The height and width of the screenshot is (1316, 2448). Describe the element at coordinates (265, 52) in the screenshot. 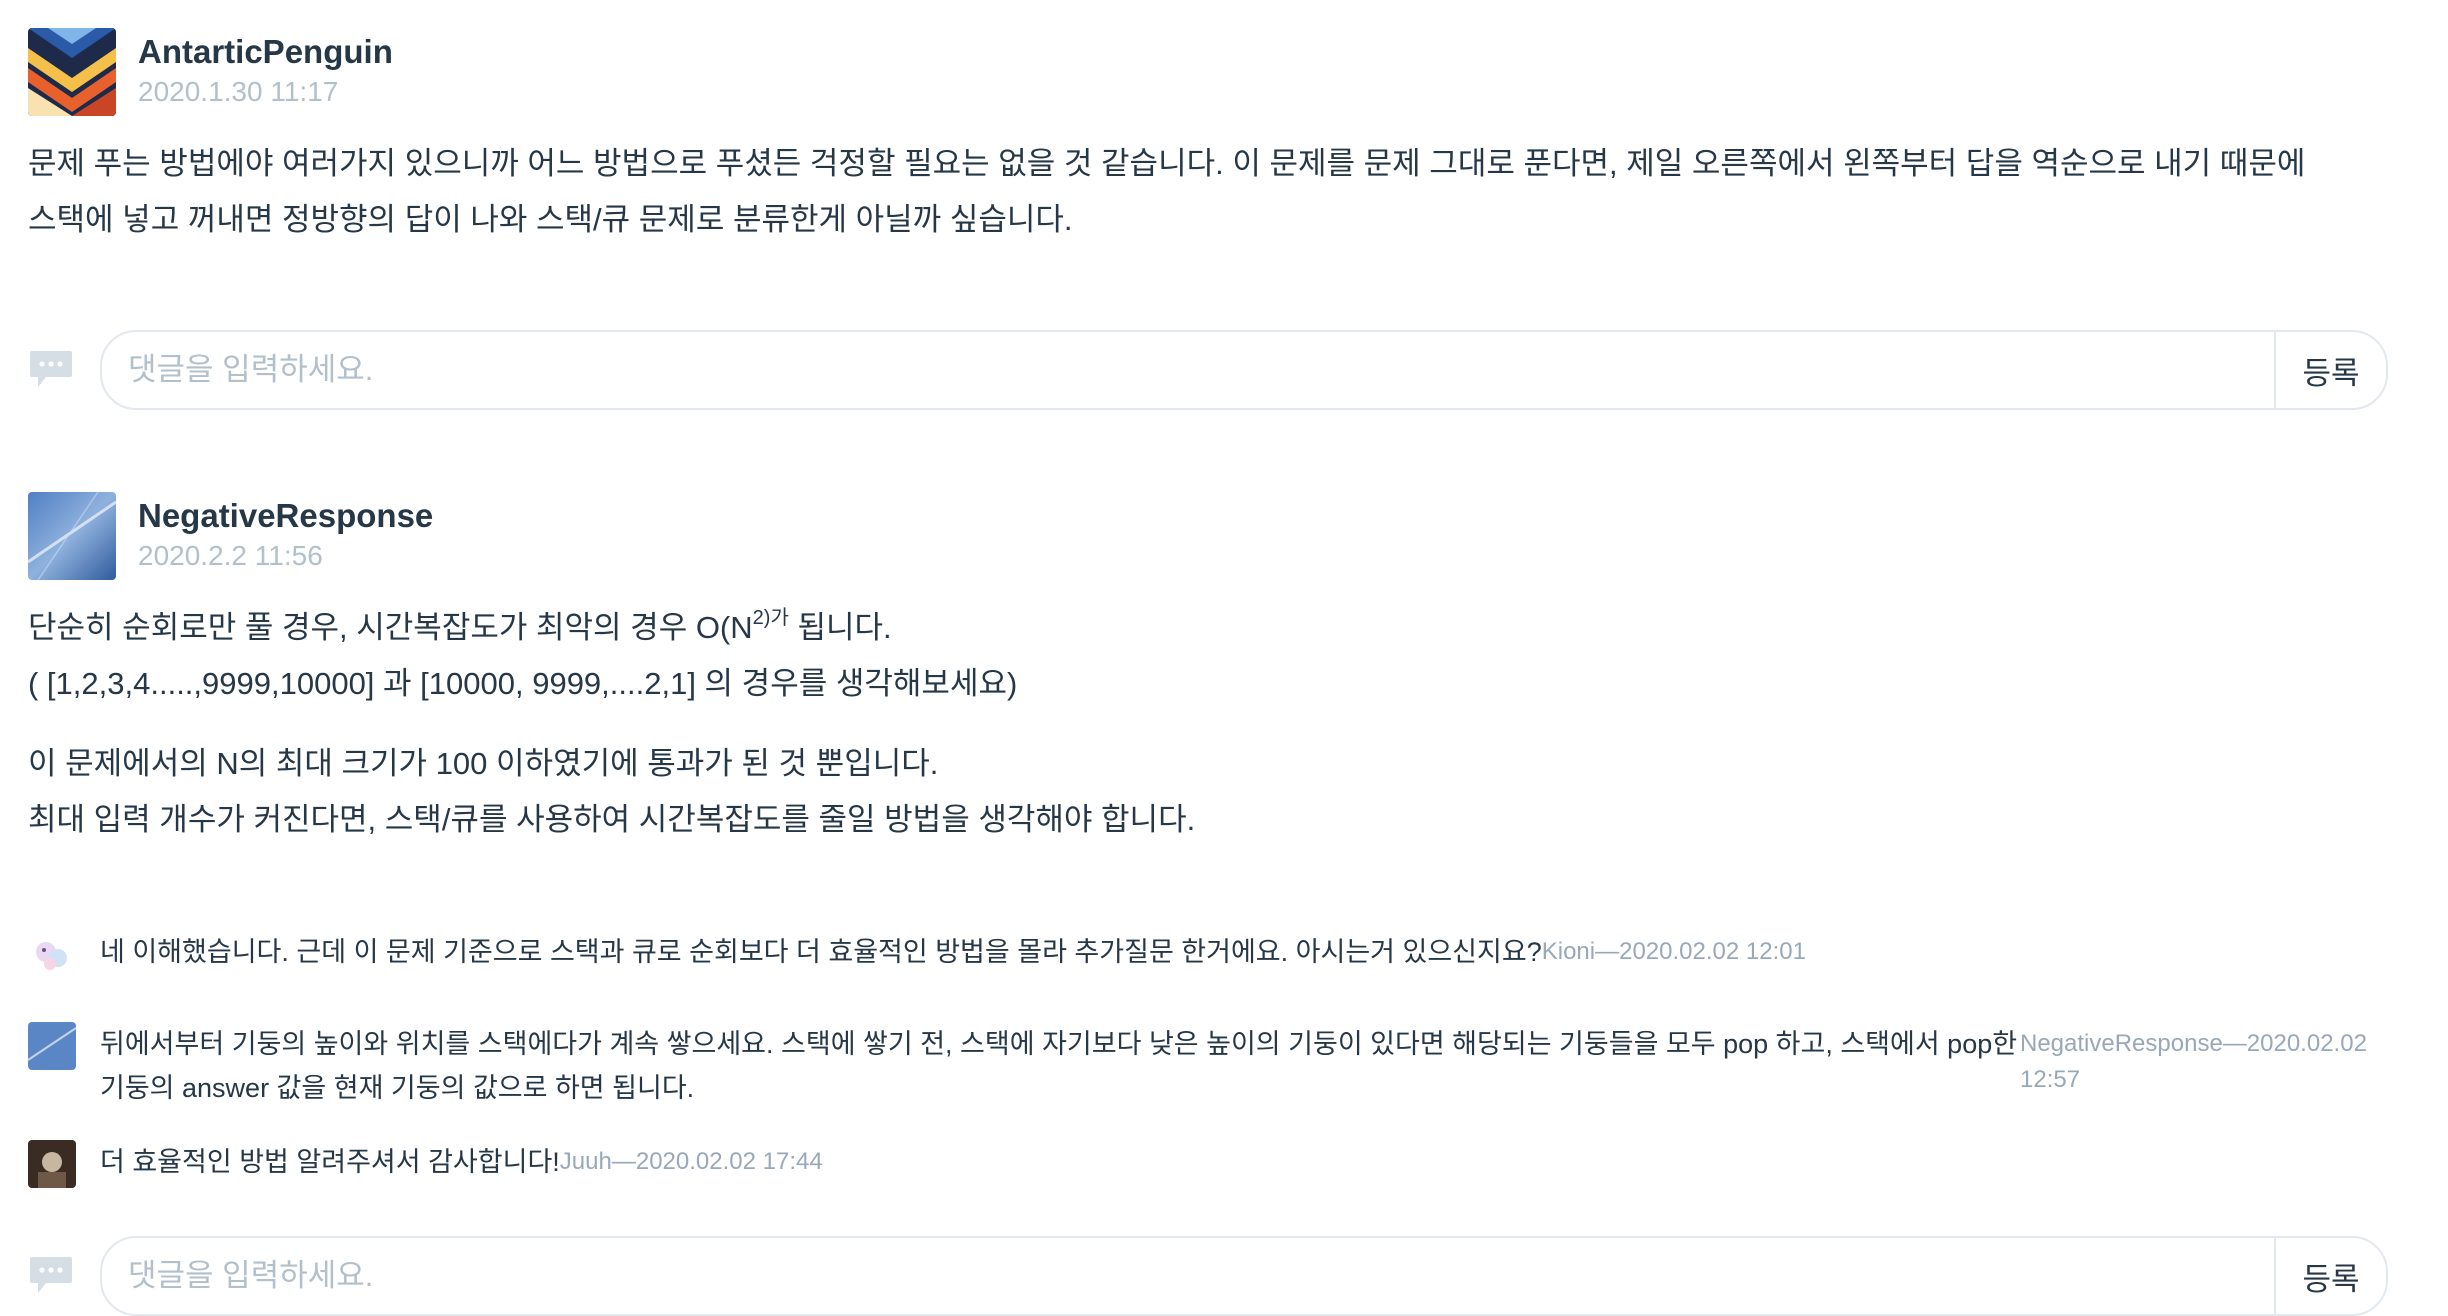

I see `author-name: AntarticPenguin` at that location.